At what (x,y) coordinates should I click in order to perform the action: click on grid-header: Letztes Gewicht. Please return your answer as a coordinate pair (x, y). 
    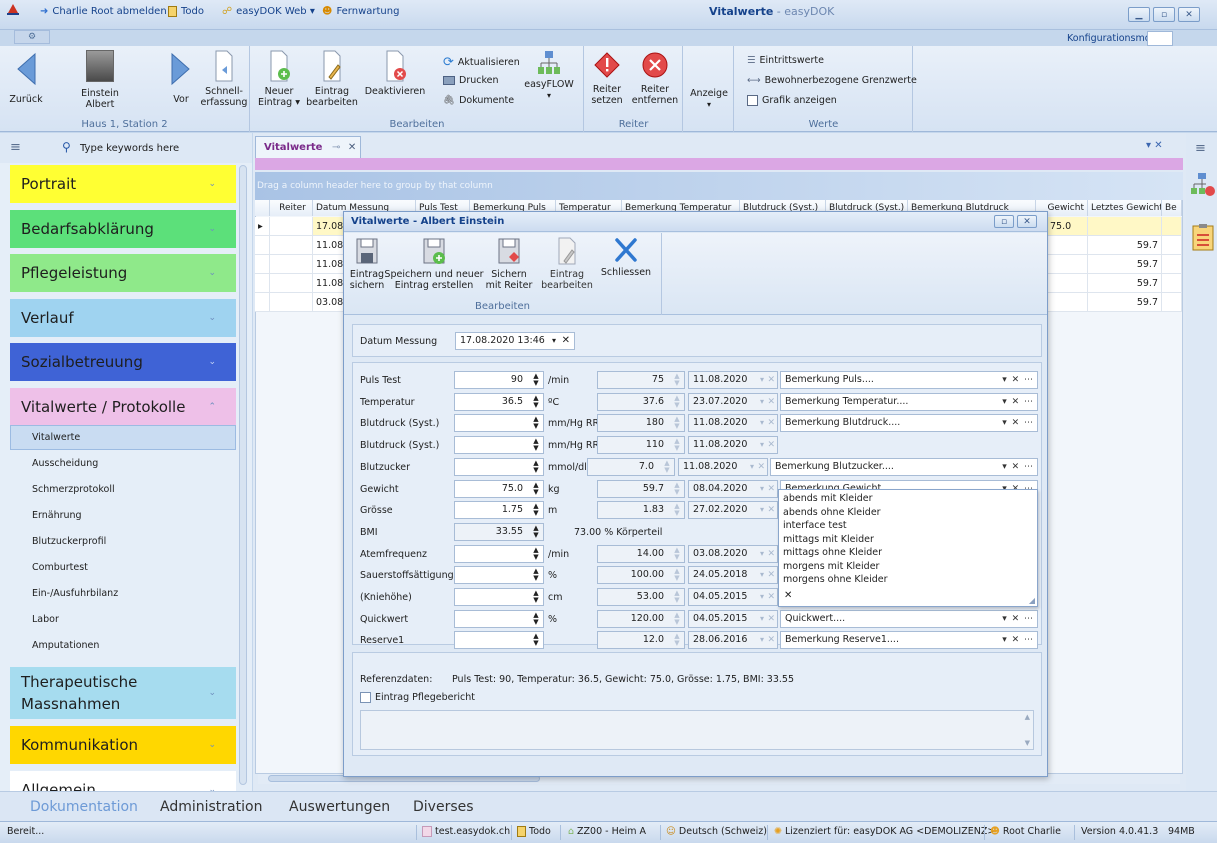
    Looking at the image, I should click on (1125, 208).